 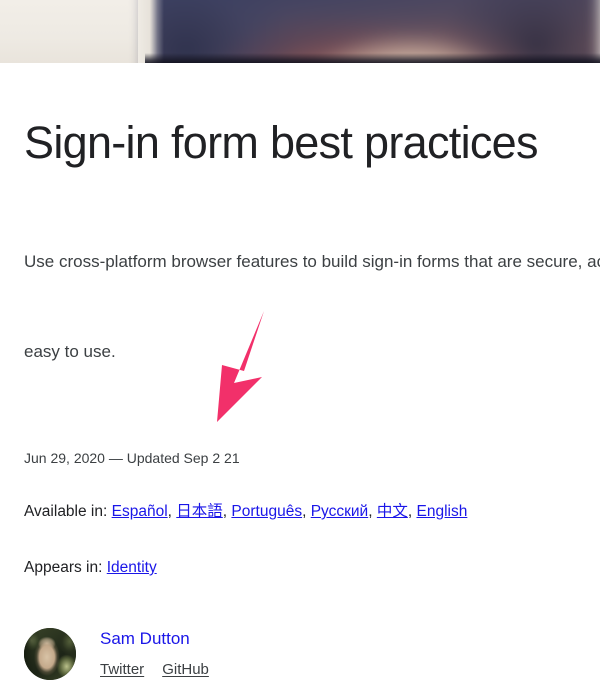 I want to click on avatar, so click(x=50, y=654).